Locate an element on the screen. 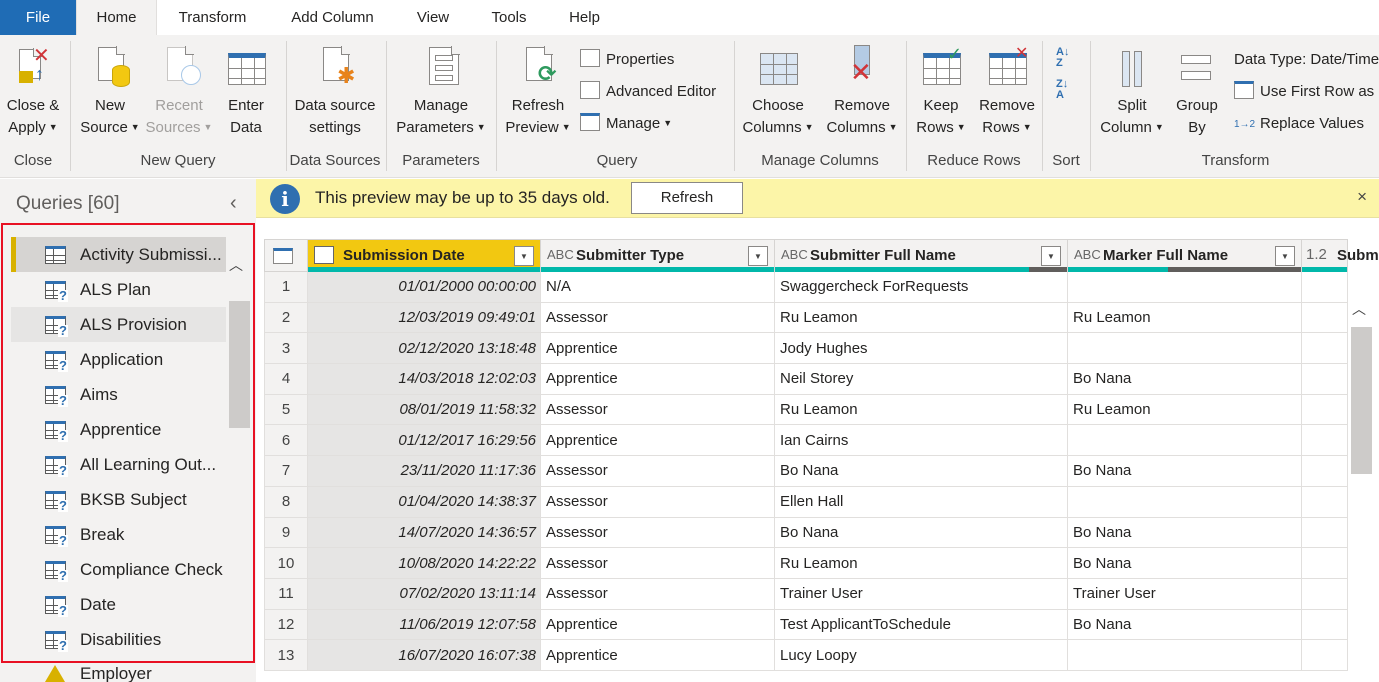 The height and width of the screenshot is (682, 1379). column-header-submitter-type: ABC Submitter Type ▼ is located at coordinates (657, 255).